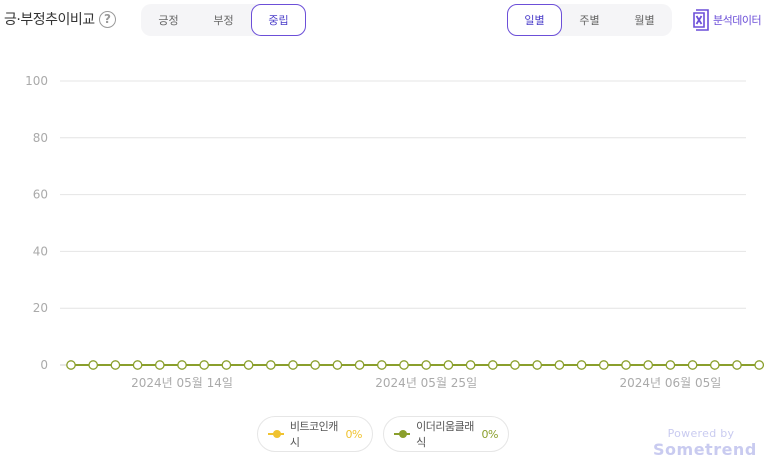 The image size is (764, 469). What do you see at coordinates (701, 433) in the screenshot?
I see `powered-by-text: Powered by` at bounding box center [701, 433].